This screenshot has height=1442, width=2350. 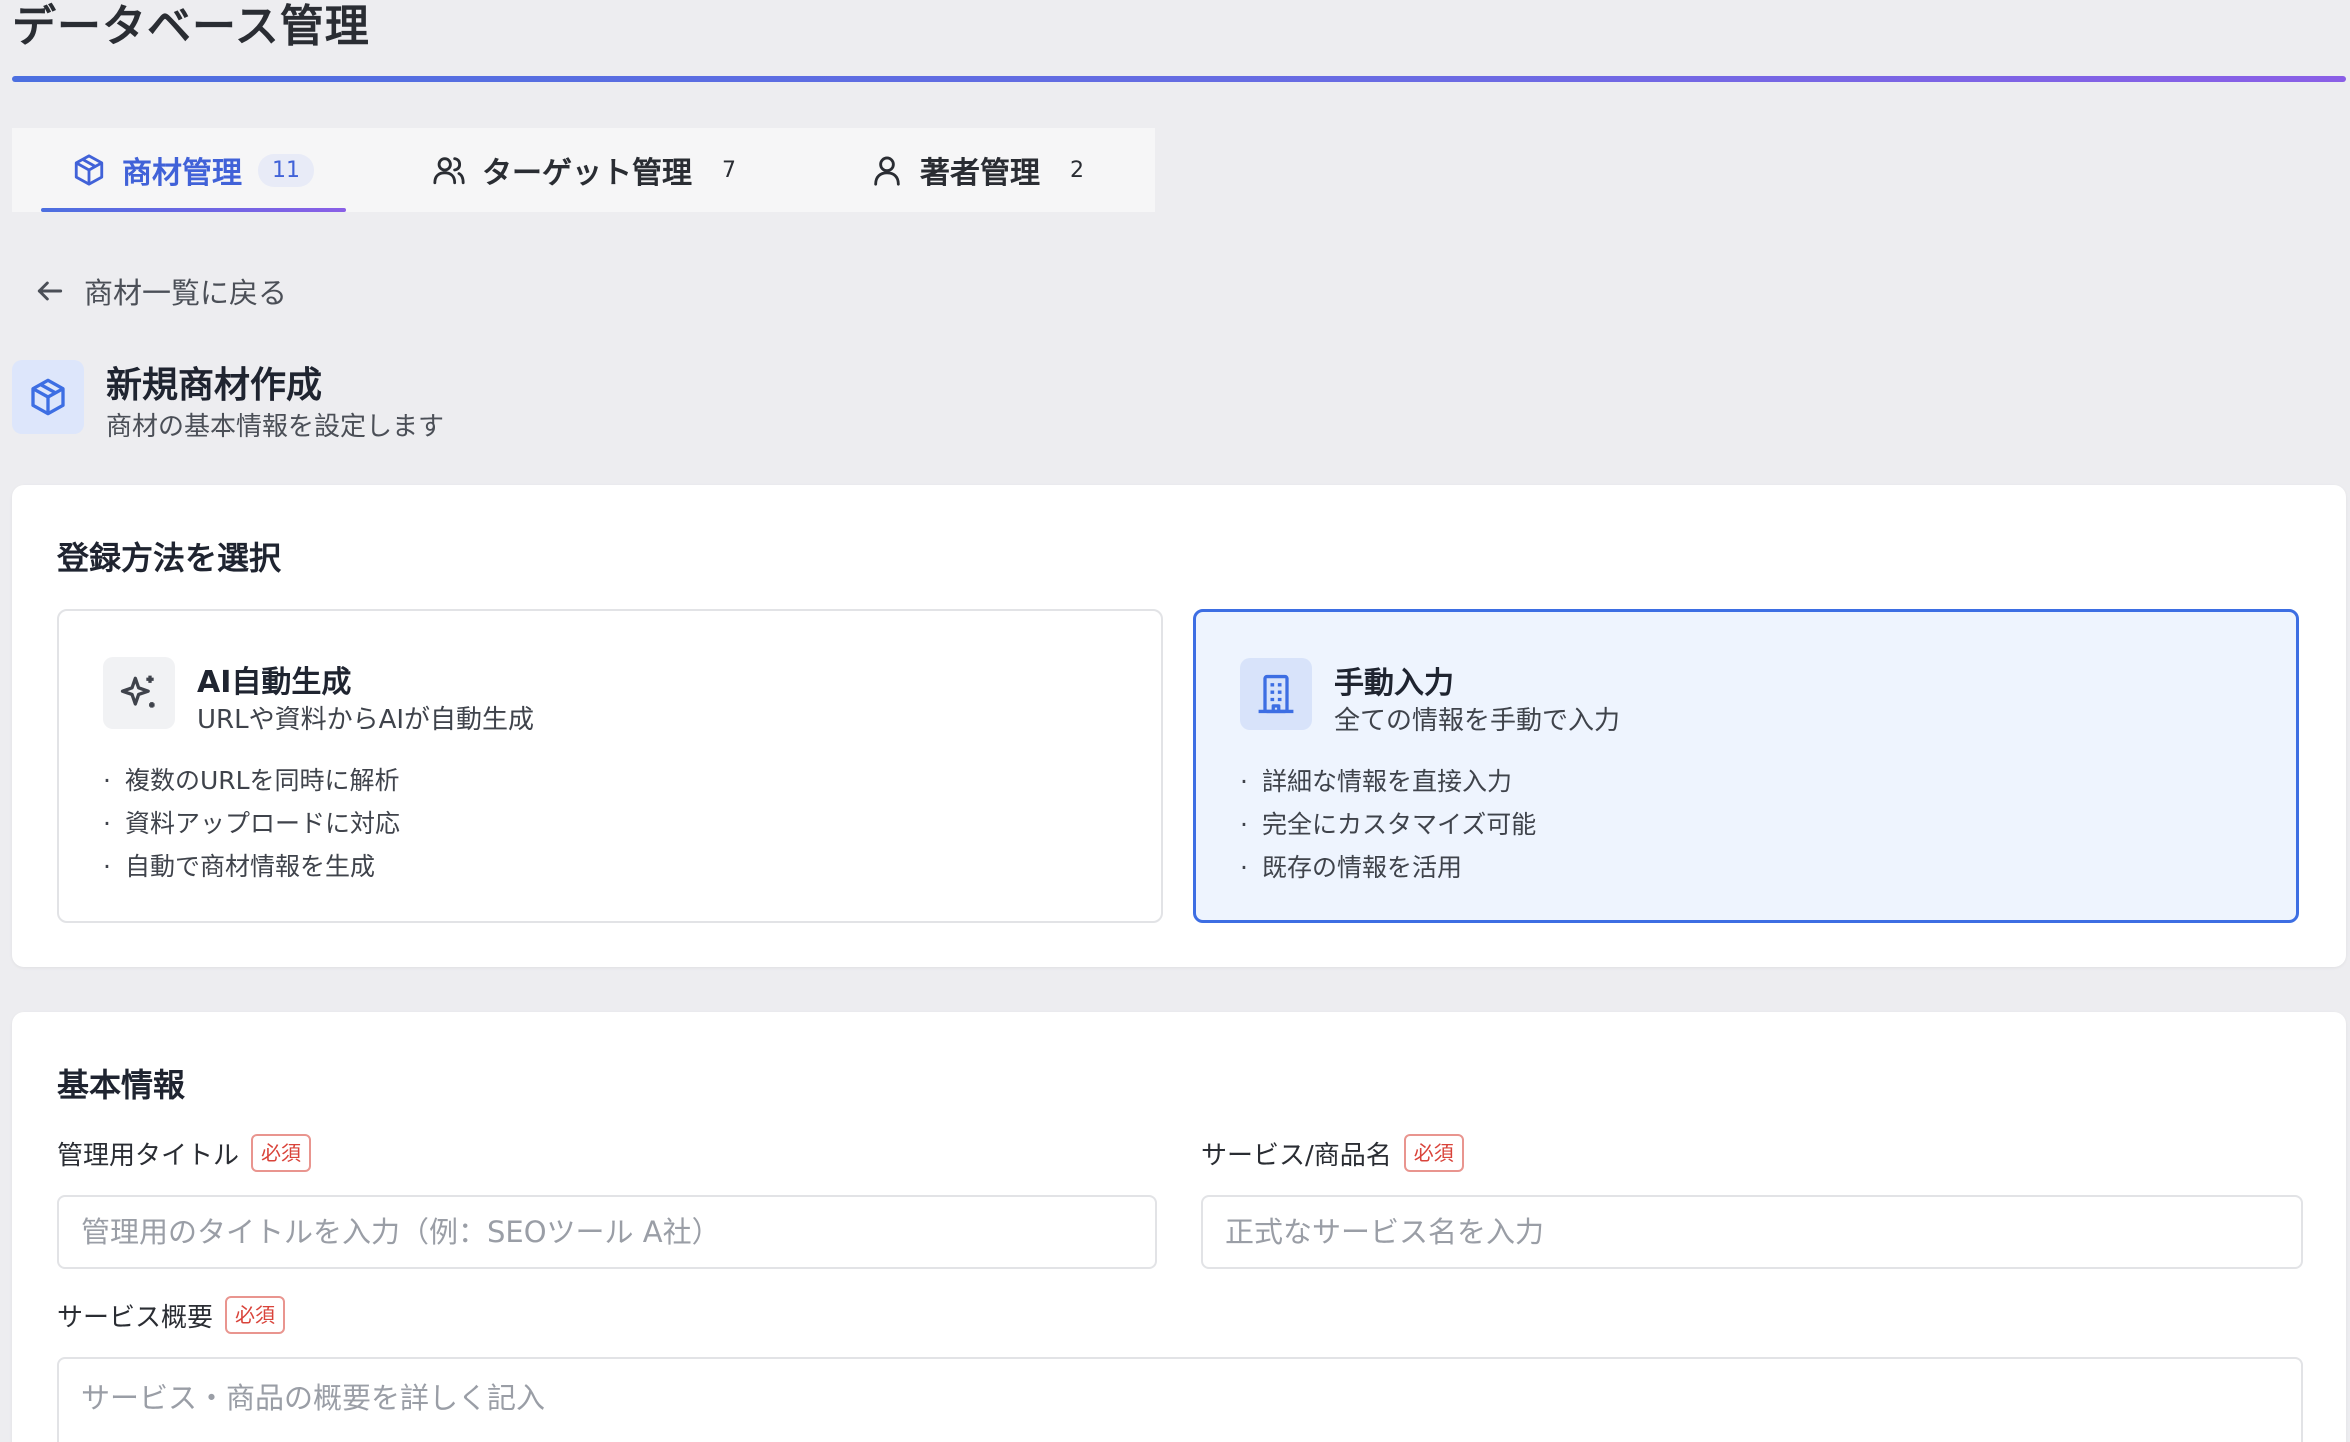 I want to click on option-feature-list: · 複数のURLを同時に解析 · 資料アップロードに対応 · 自動で商材情報を生成, so click(x=251, y=823).